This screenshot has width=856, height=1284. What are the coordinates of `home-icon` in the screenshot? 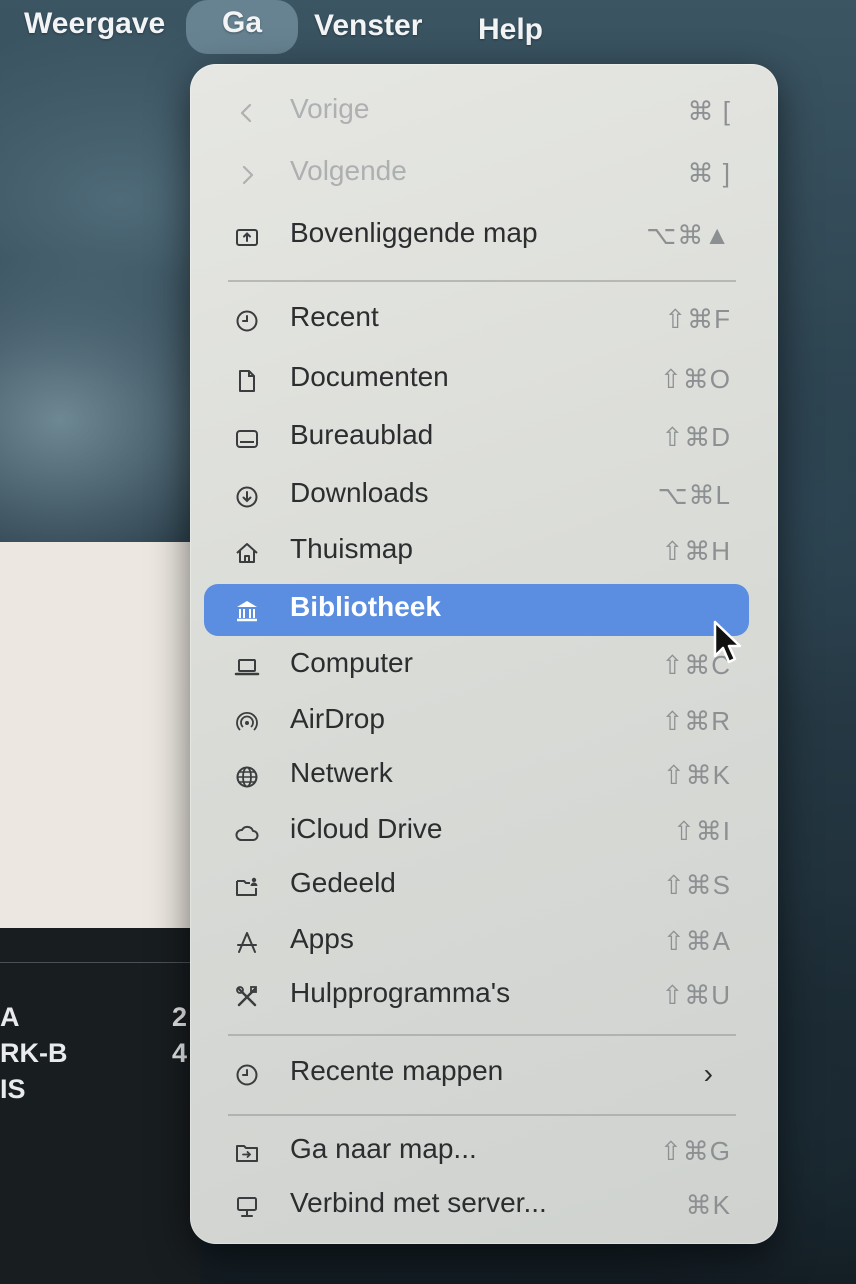 It's located at (247, 553).